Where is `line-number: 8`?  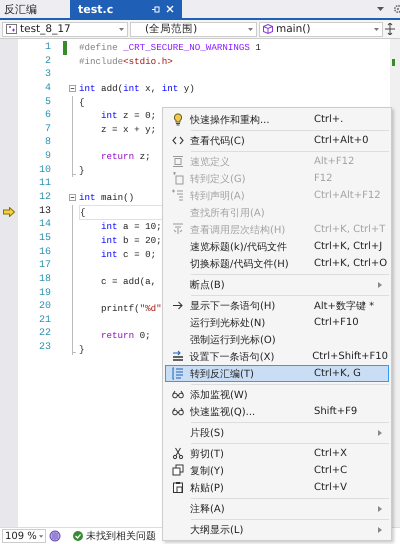 line-number: 8 is located at coordinates (48, 143).